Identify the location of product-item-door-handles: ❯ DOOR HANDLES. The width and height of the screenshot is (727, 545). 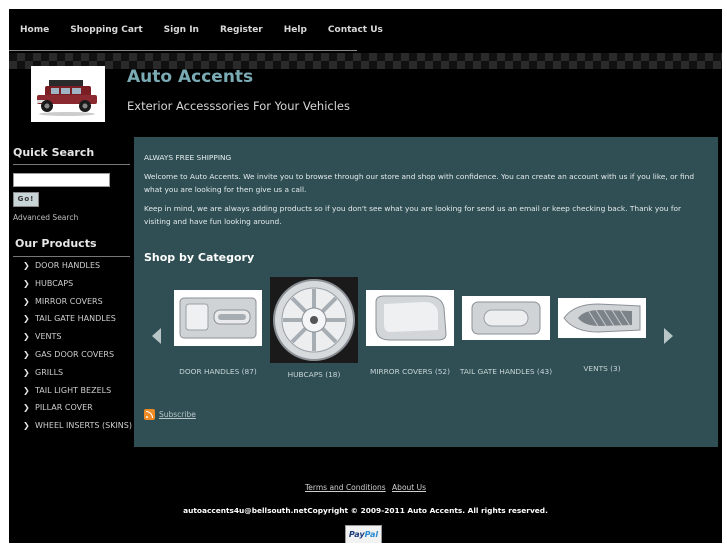
(79, 266).